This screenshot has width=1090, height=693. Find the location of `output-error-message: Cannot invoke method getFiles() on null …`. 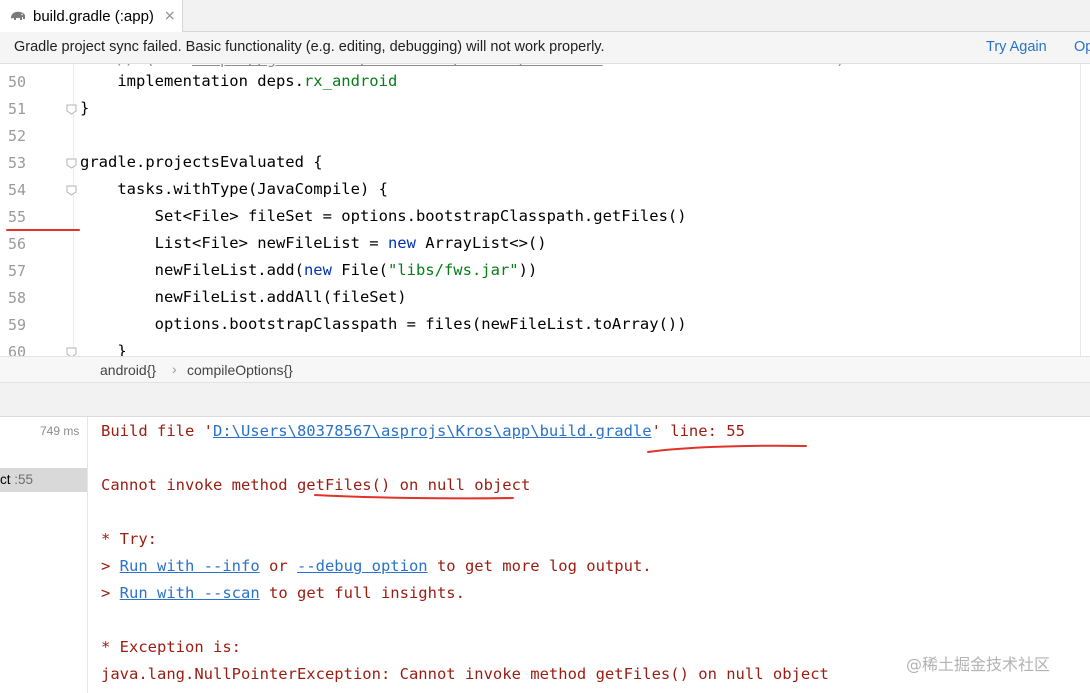

output-error-message: Cannot invoke method getFiles() on null … is located at coordinates (316, 485).